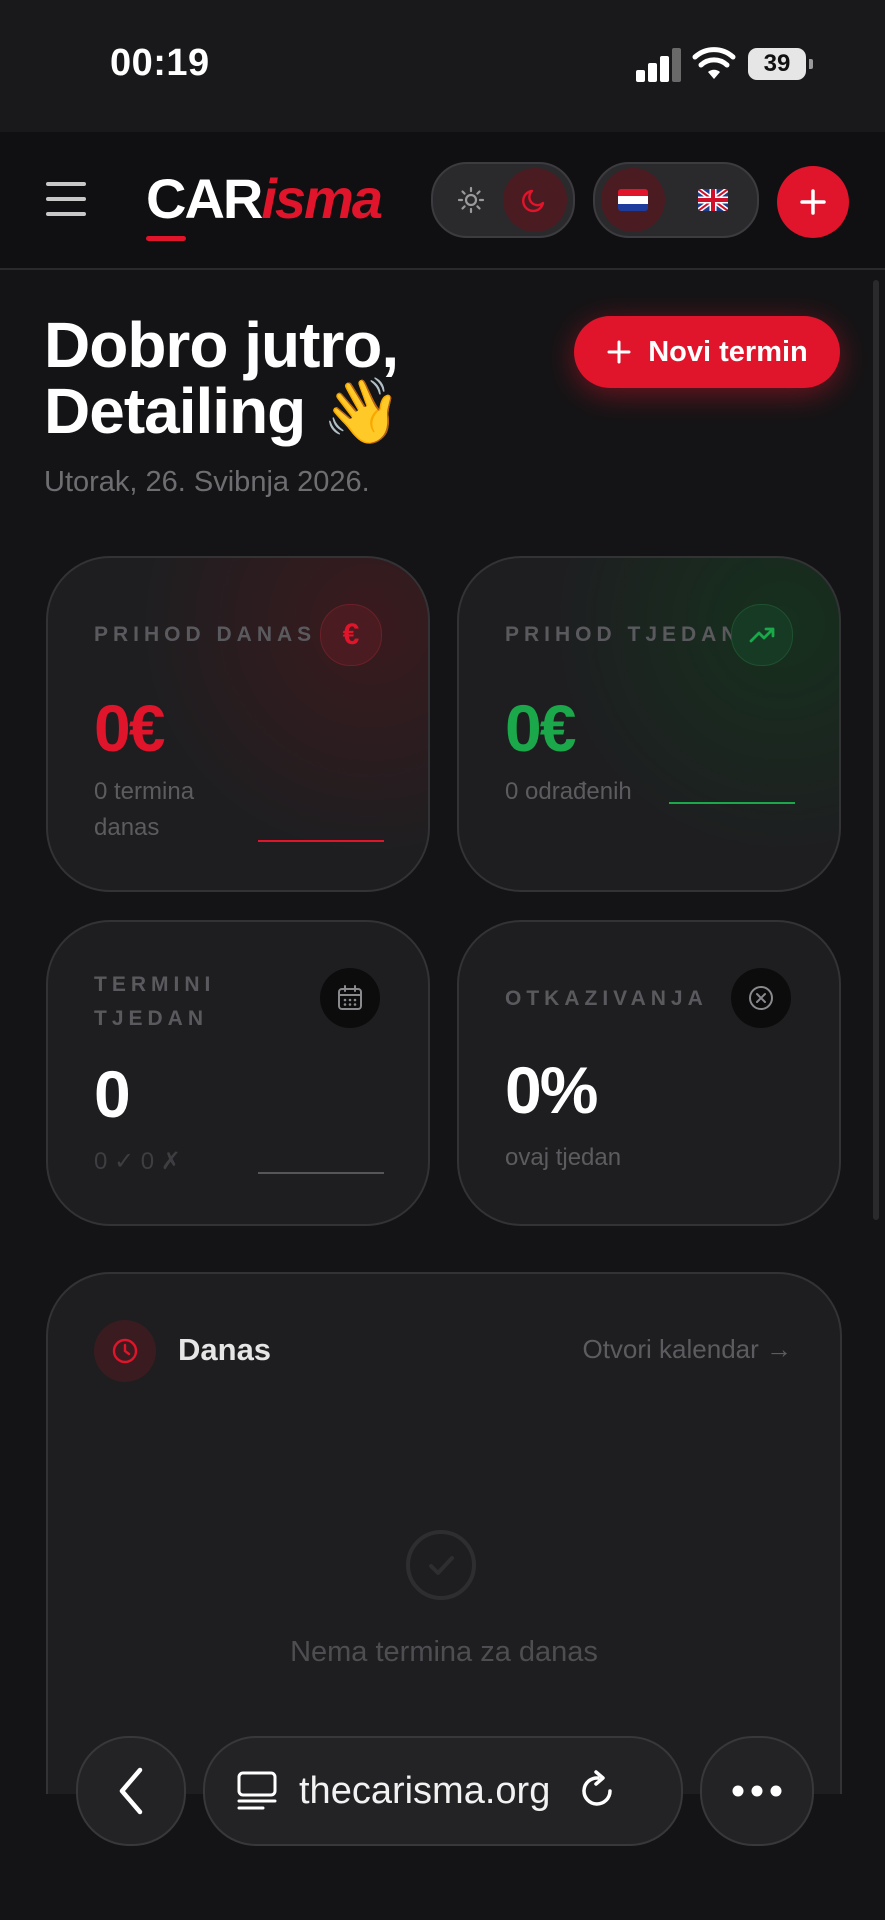 The width and height of the screenshot is (885, 1920). Describe the element at coordinates (425, 1790) in the screenshot. I see `browser-url: thecarisma.org` at that location.